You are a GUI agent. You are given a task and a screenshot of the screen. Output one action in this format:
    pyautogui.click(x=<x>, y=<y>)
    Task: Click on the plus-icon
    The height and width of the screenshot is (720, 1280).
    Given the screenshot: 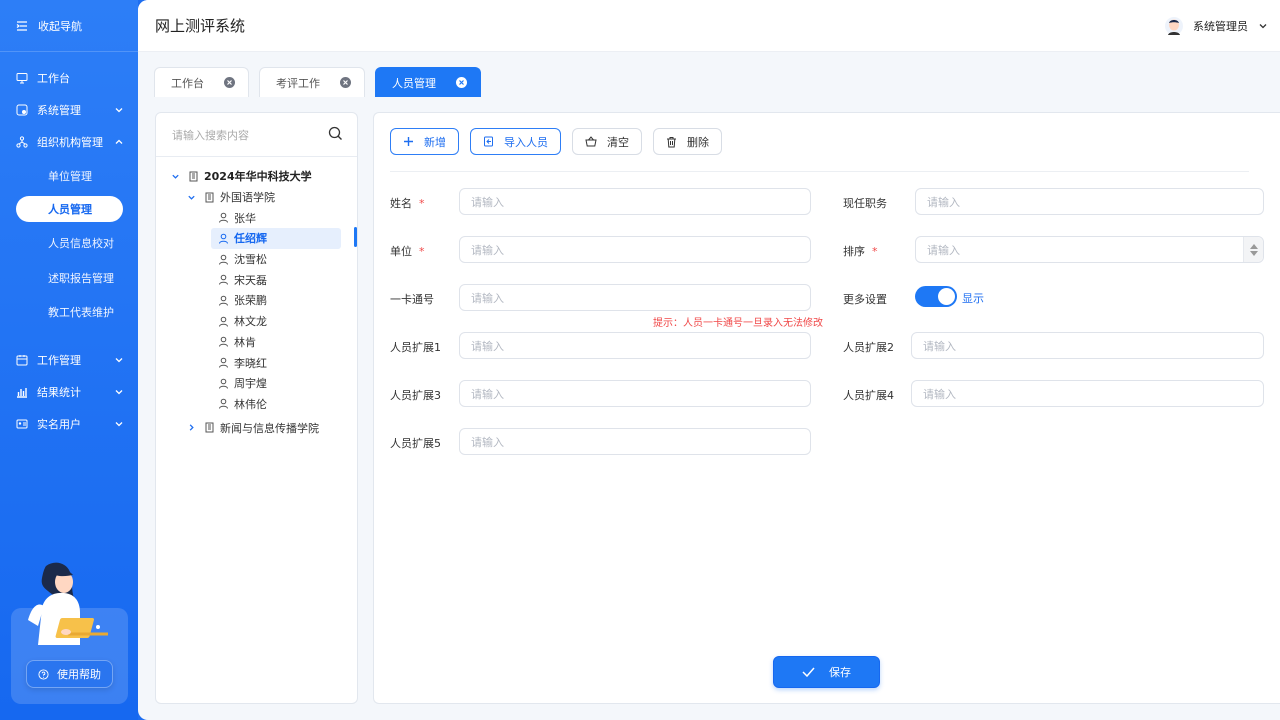 What is the action you would take?
    pyautogui.click(x=408, y=141)
    